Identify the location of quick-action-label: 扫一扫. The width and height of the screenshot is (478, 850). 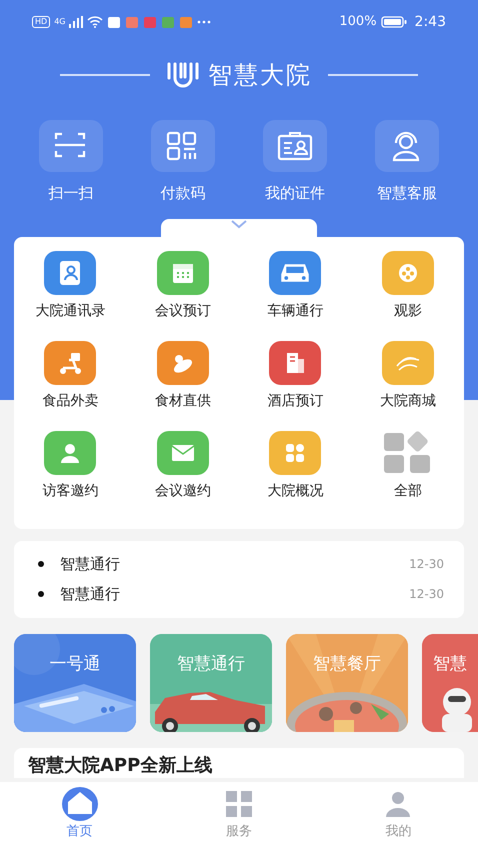
(71, 193).